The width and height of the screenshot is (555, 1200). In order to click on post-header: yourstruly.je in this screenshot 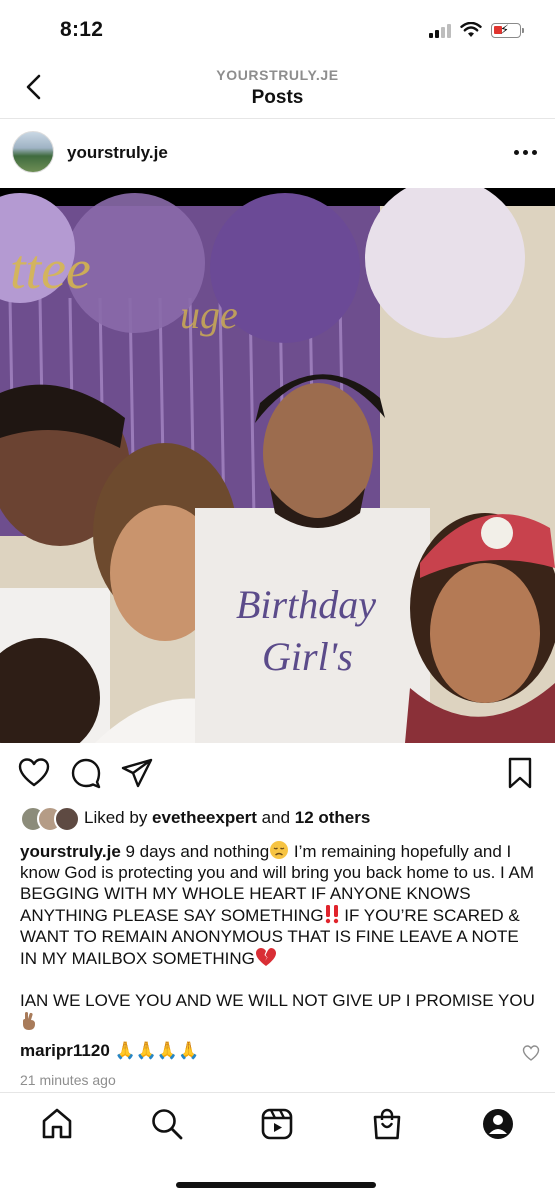, I will do `click(277, 153)`.